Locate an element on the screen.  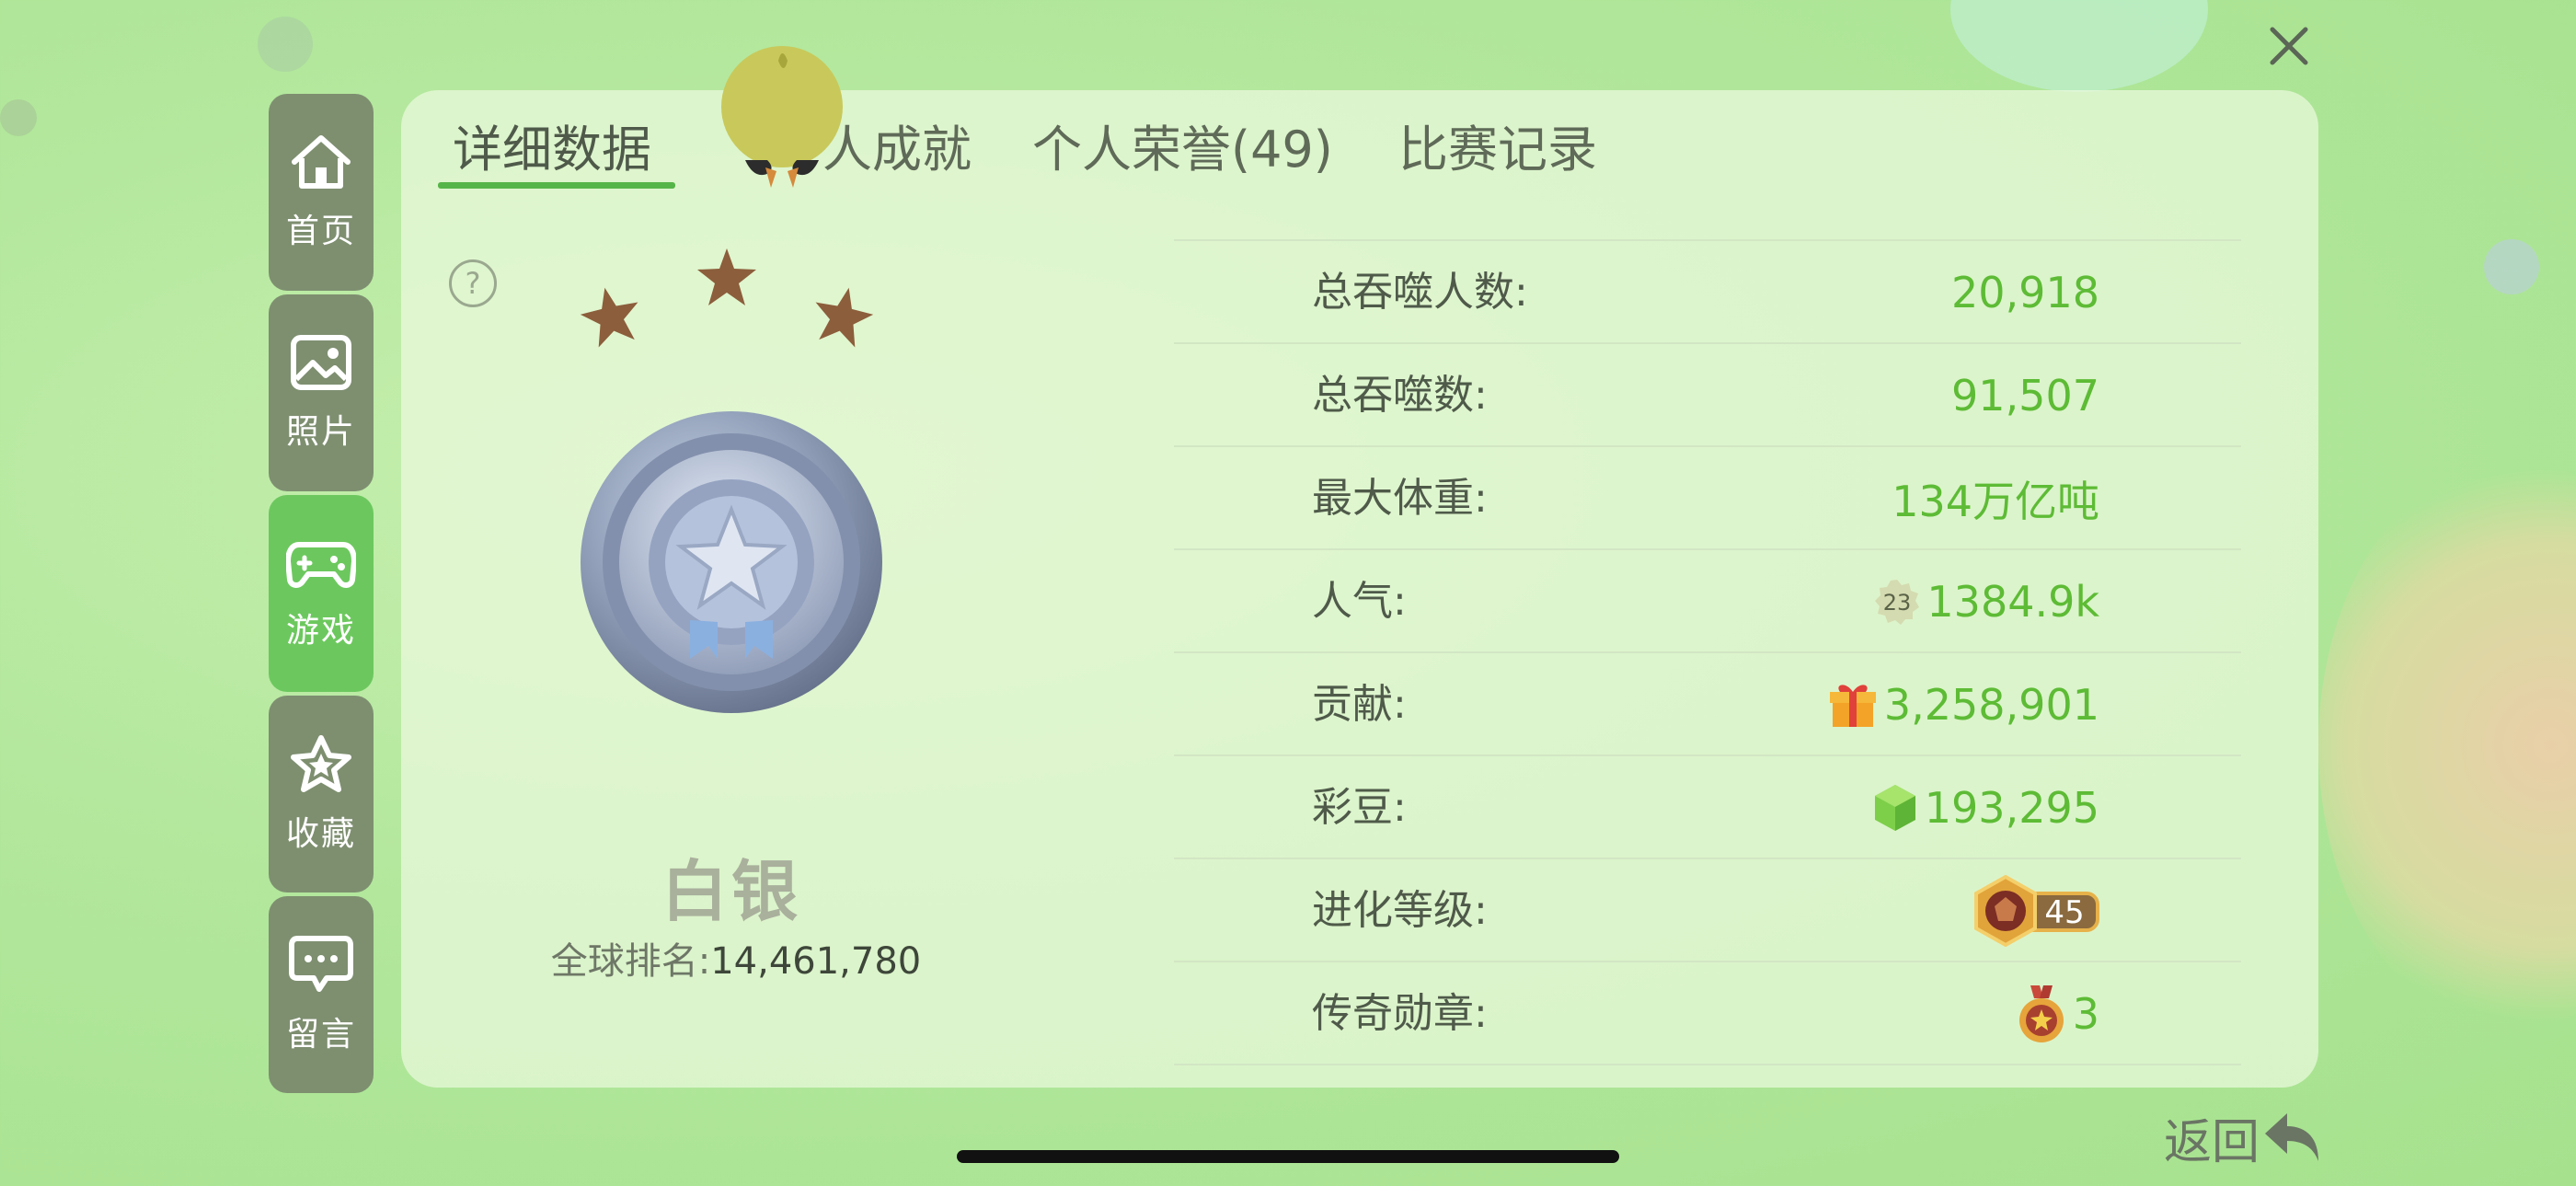
stat-row: 进化等级: 45 is located at coordinates (1707, 910).